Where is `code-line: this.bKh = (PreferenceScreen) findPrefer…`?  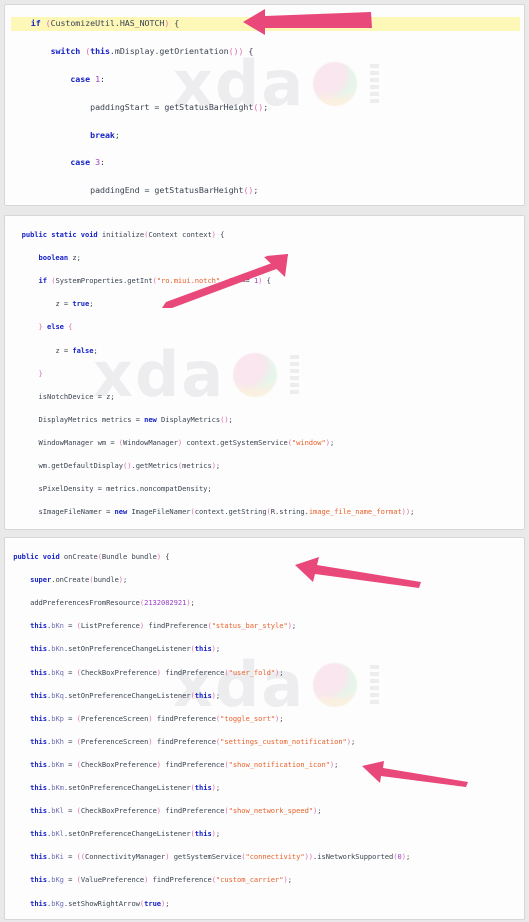 code-line: this.bKh = (PreferenceScreen) findPrefer… is located at coordinates (193, 741).